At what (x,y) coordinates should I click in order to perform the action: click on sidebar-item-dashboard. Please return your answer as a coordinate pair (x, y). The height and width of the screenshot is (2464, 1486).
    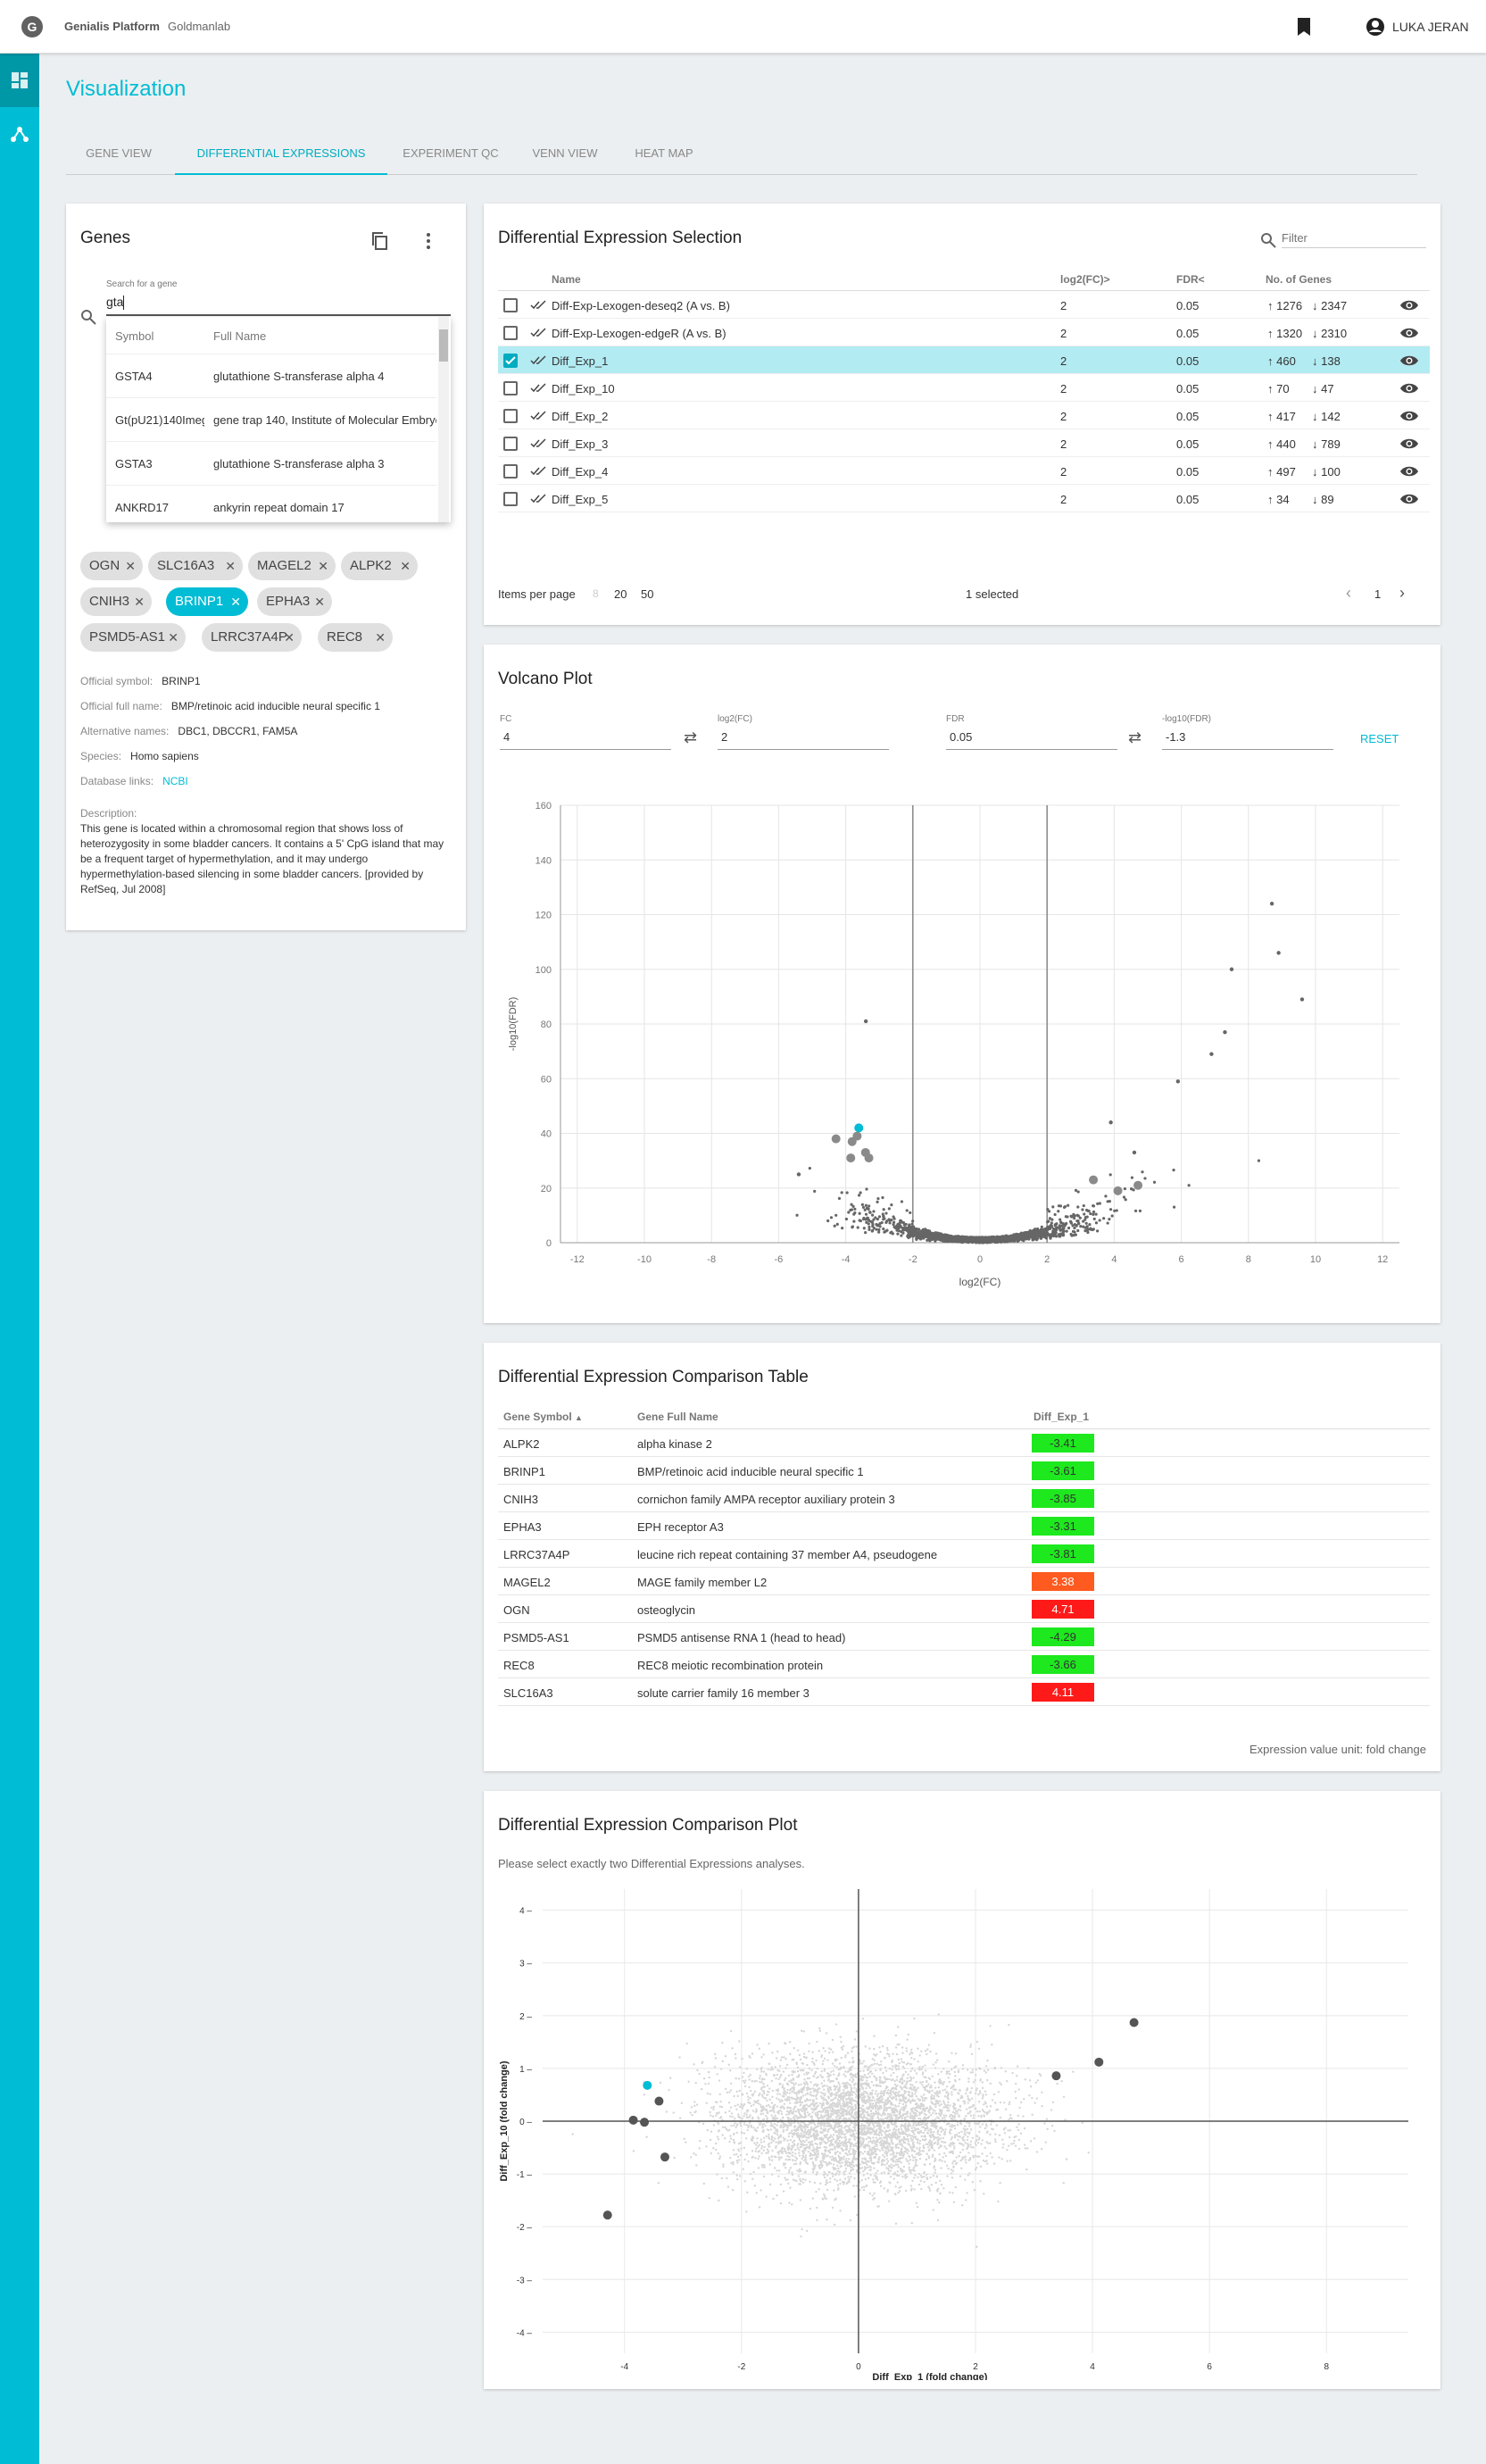
    Looking at the image, I should click on (20, 80).